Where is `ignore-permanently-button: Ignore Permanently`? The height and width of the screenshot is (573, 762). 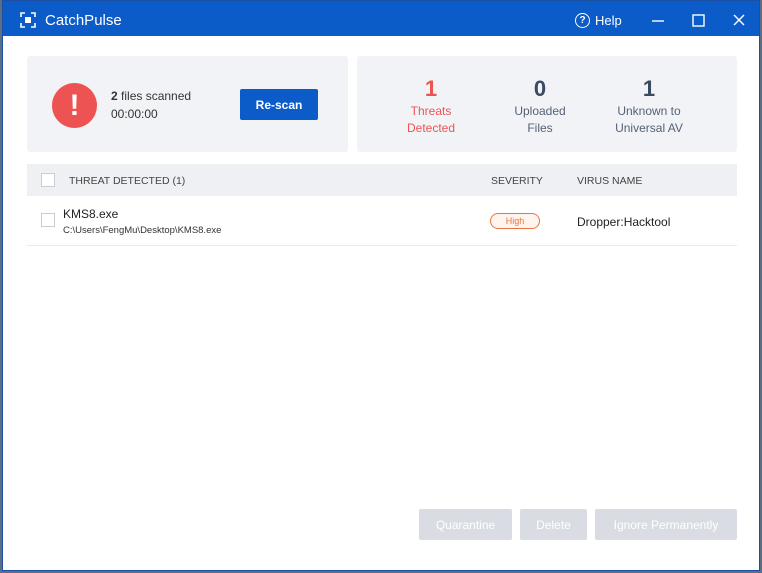
ignore-permanently-button: Ignore Permanently is located at coordinates (666, 524).